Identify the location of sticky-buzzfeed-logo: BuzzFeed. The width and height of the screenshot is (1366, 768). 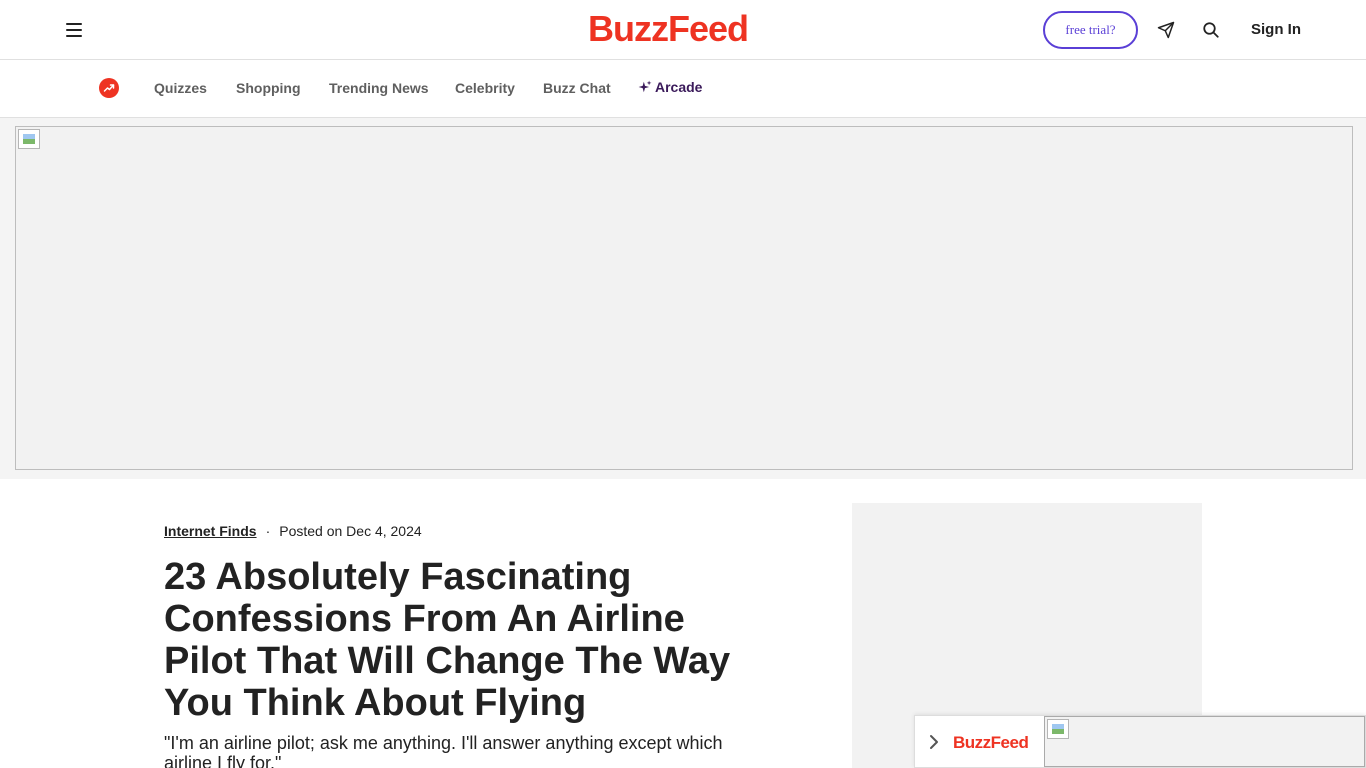
(991, 742).